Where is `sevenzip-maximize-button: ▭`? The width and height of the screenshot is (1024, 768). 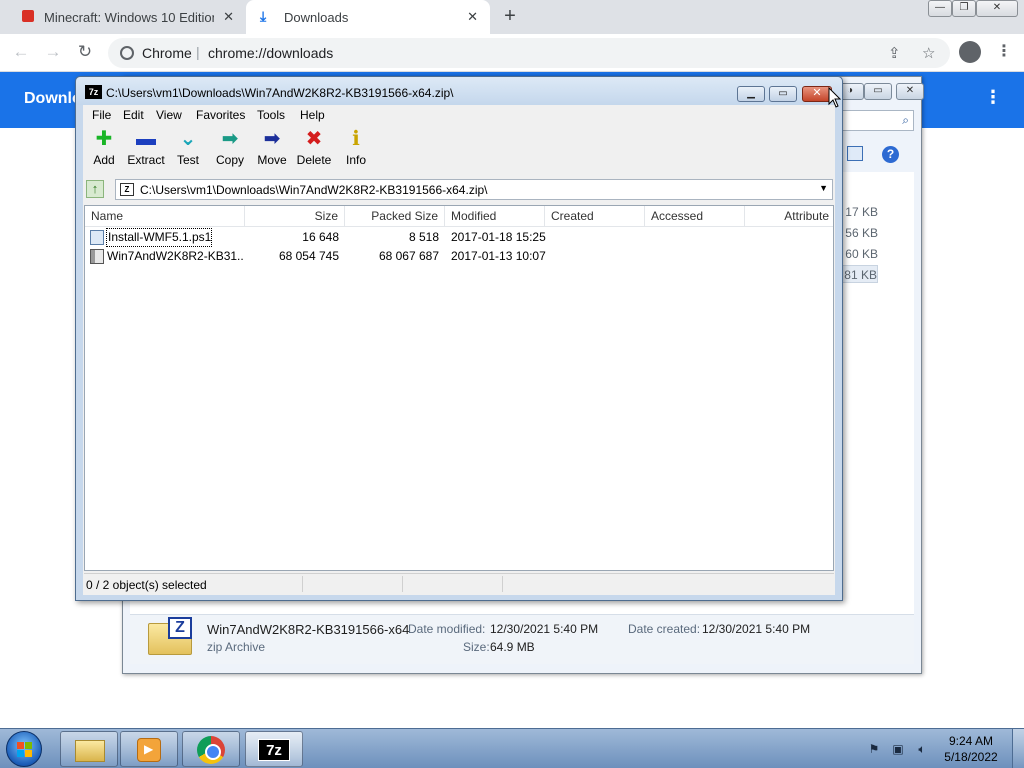
sevenzip-maximize-button: ▭ is located at coordinates (783, 94).